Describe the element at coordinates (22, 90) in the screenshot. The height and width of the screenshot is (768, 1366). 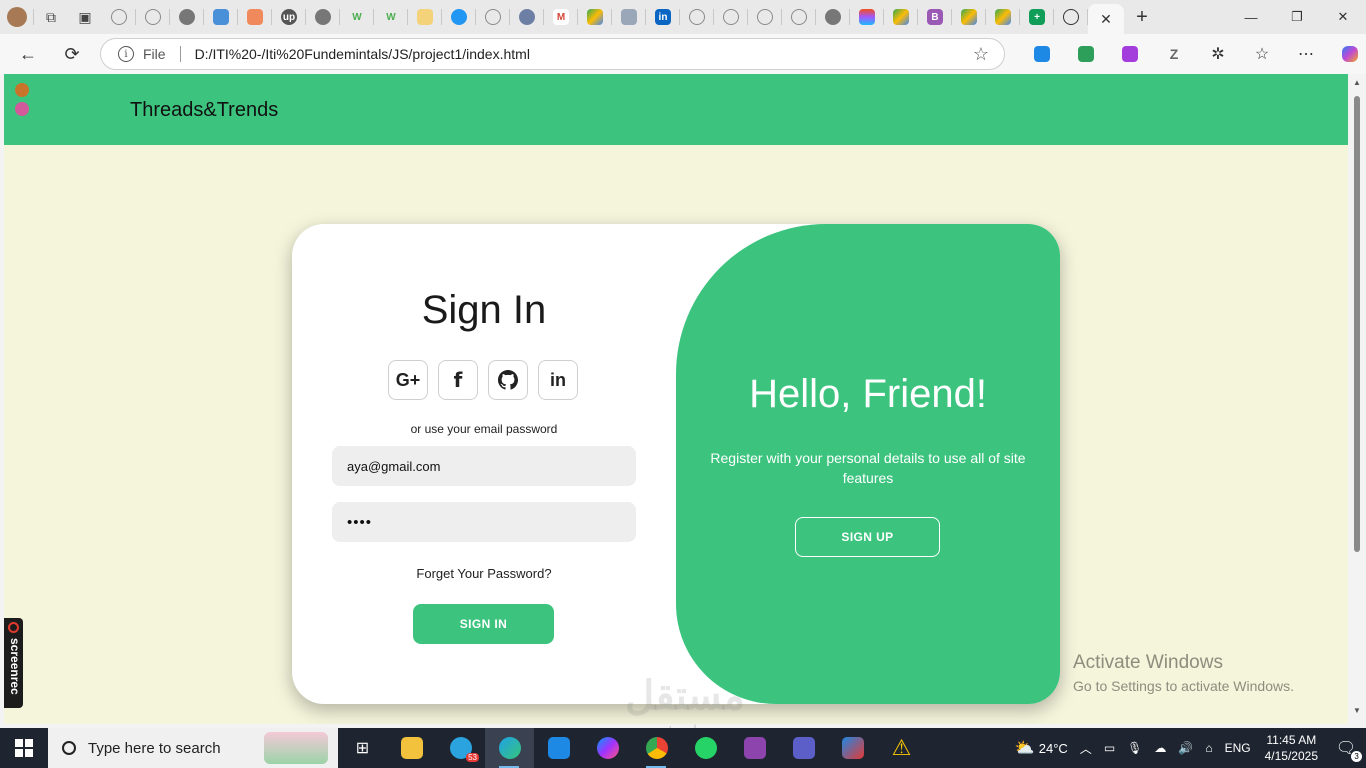
I see `logo-dot-icon` at that location.